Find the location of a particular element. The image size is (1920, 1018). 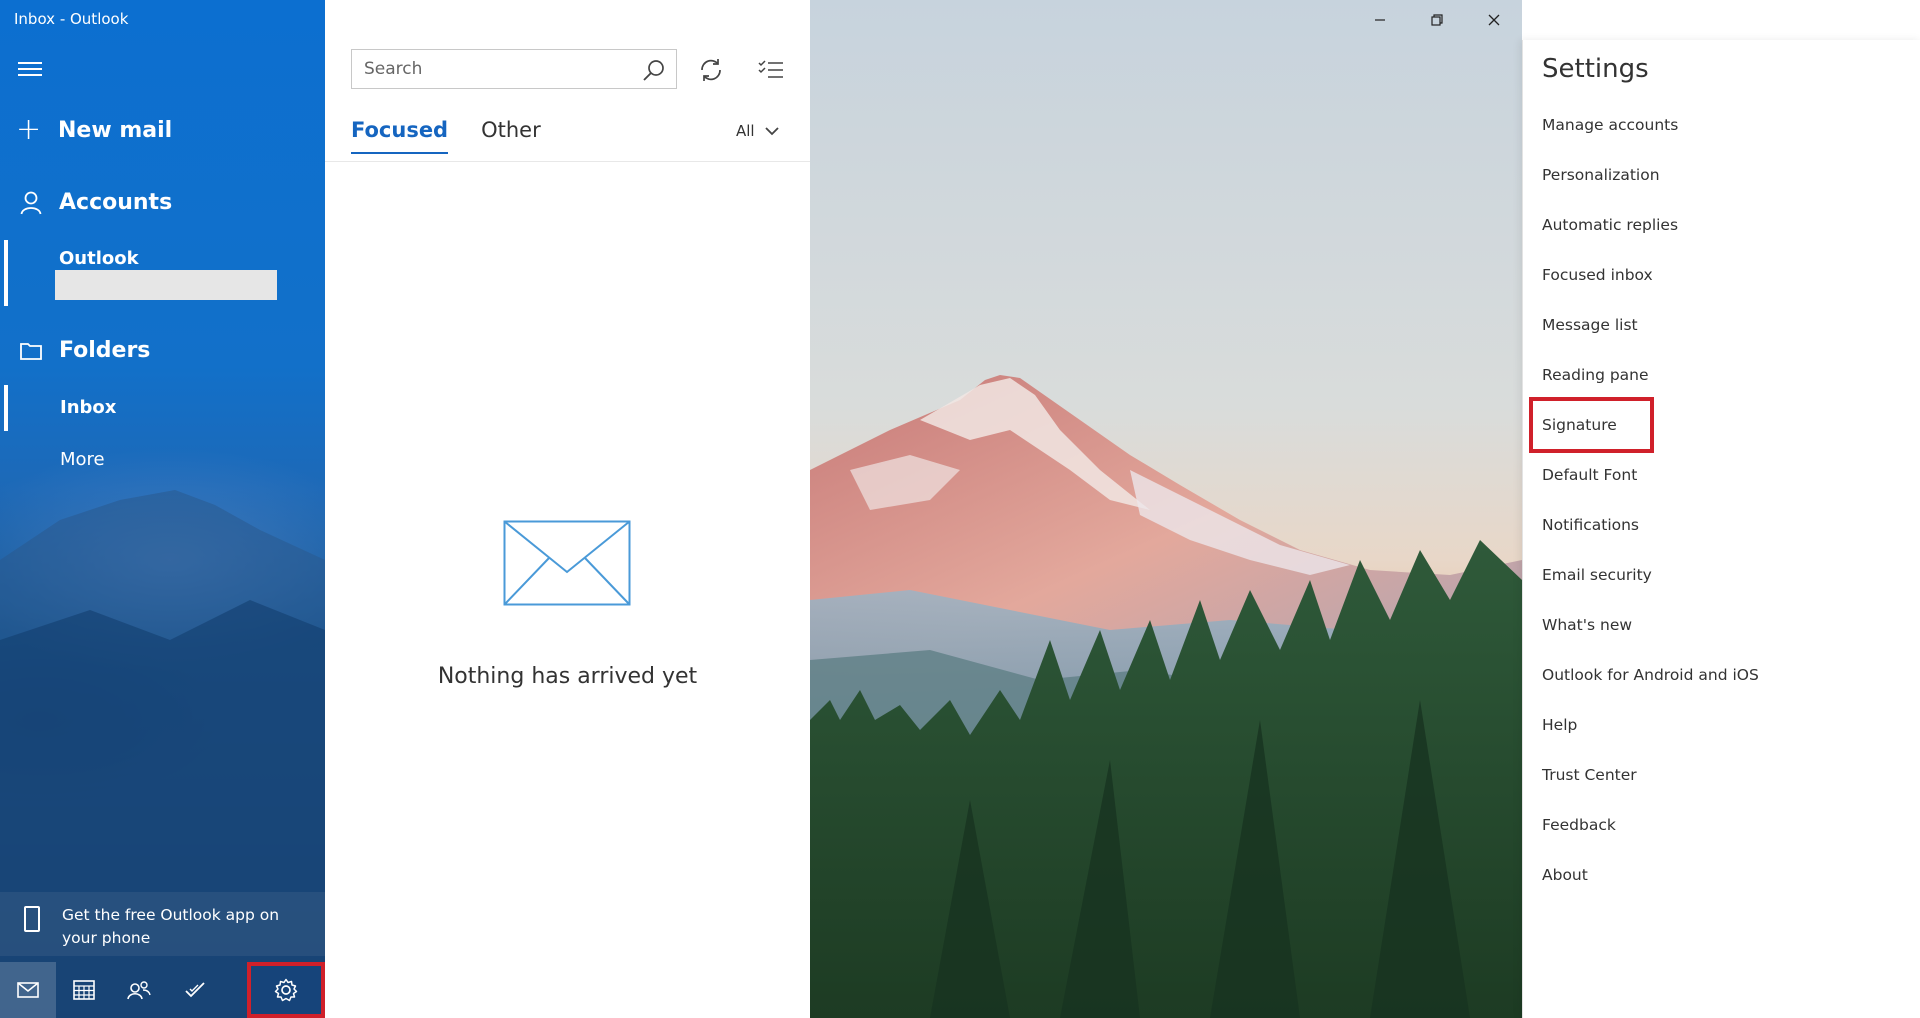

minimize-icon is located at coordinates (1379, 20).